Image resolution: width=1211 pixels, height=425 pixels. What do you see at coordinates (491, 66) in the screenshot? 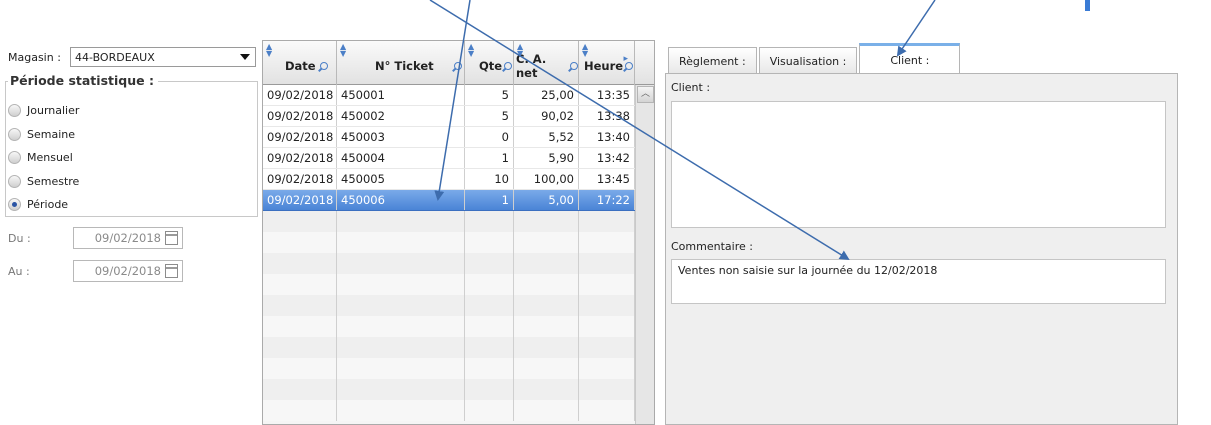
I see `col-header-label: Qte` at bounding box center [491, 66].